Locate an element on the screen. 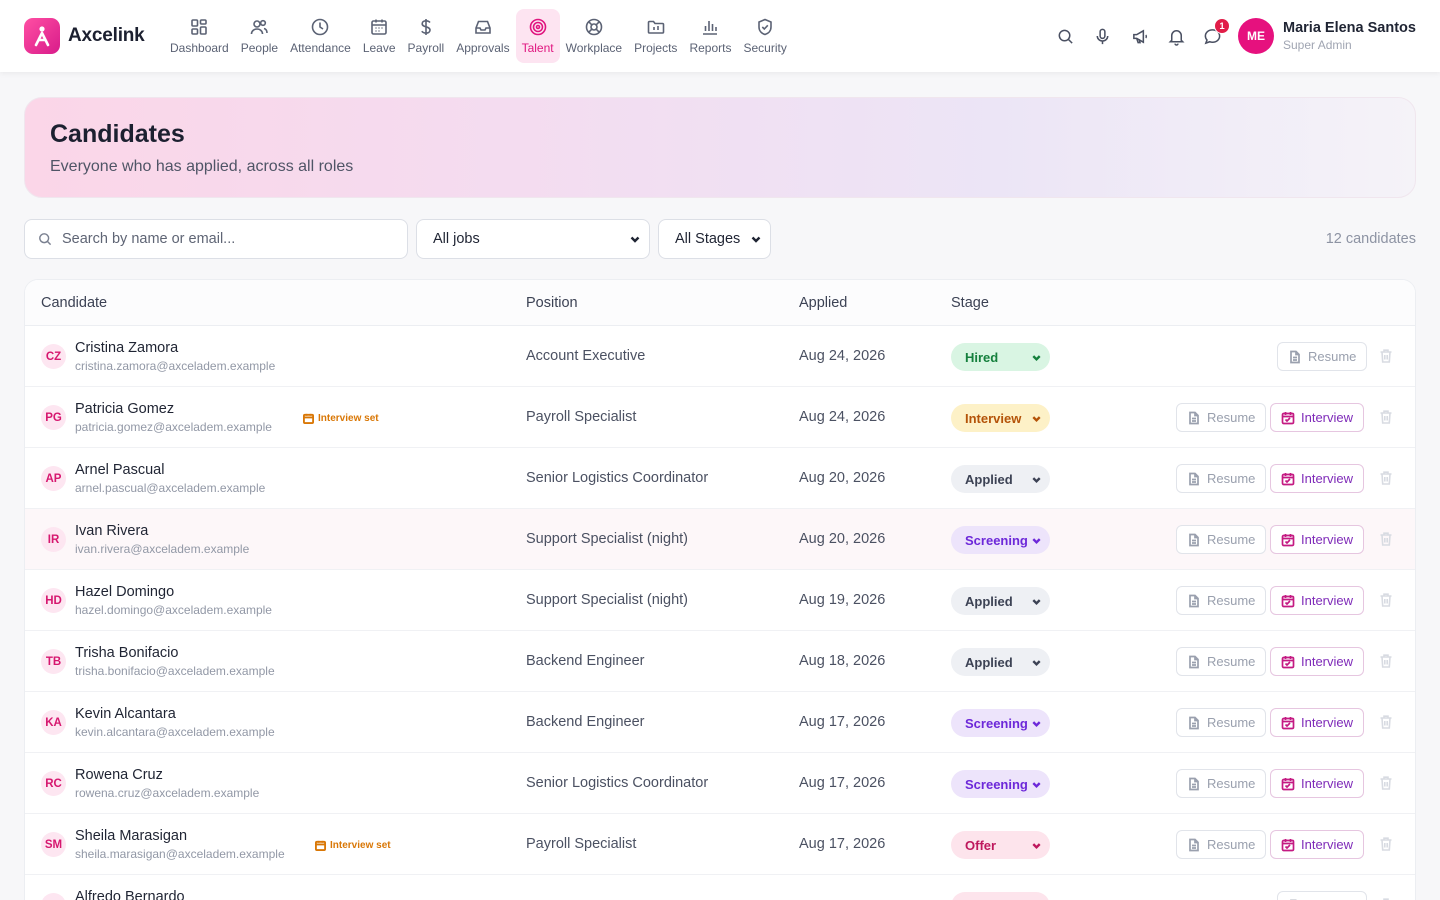  stage-select: Offer is located at coordinates (1000, 845).